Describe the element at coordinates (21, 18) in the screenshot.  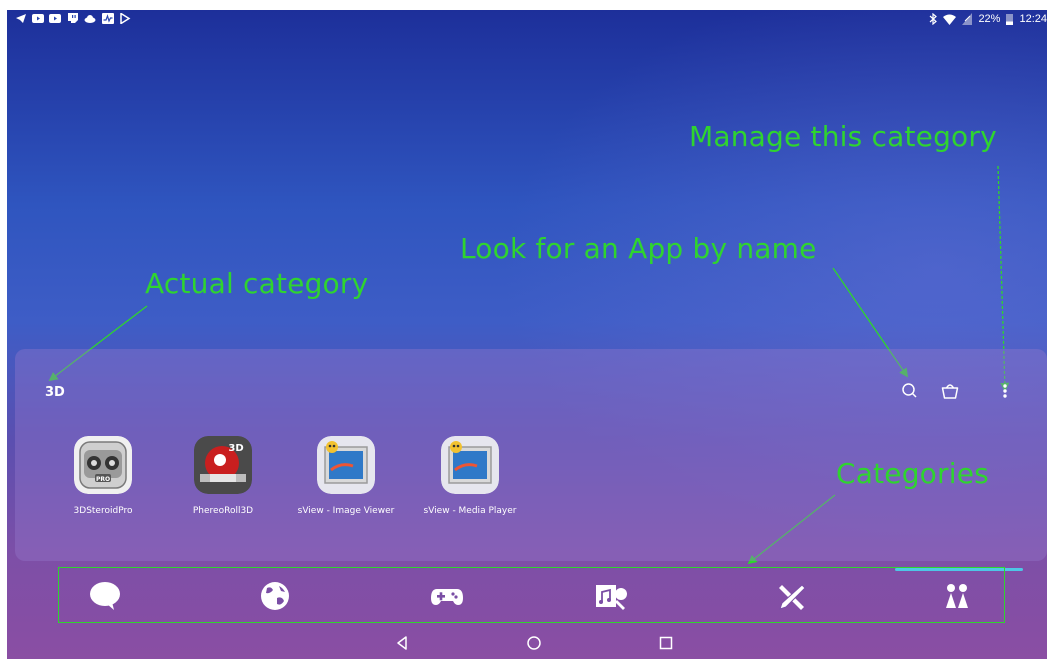
I see `telegram-icon` at that location.